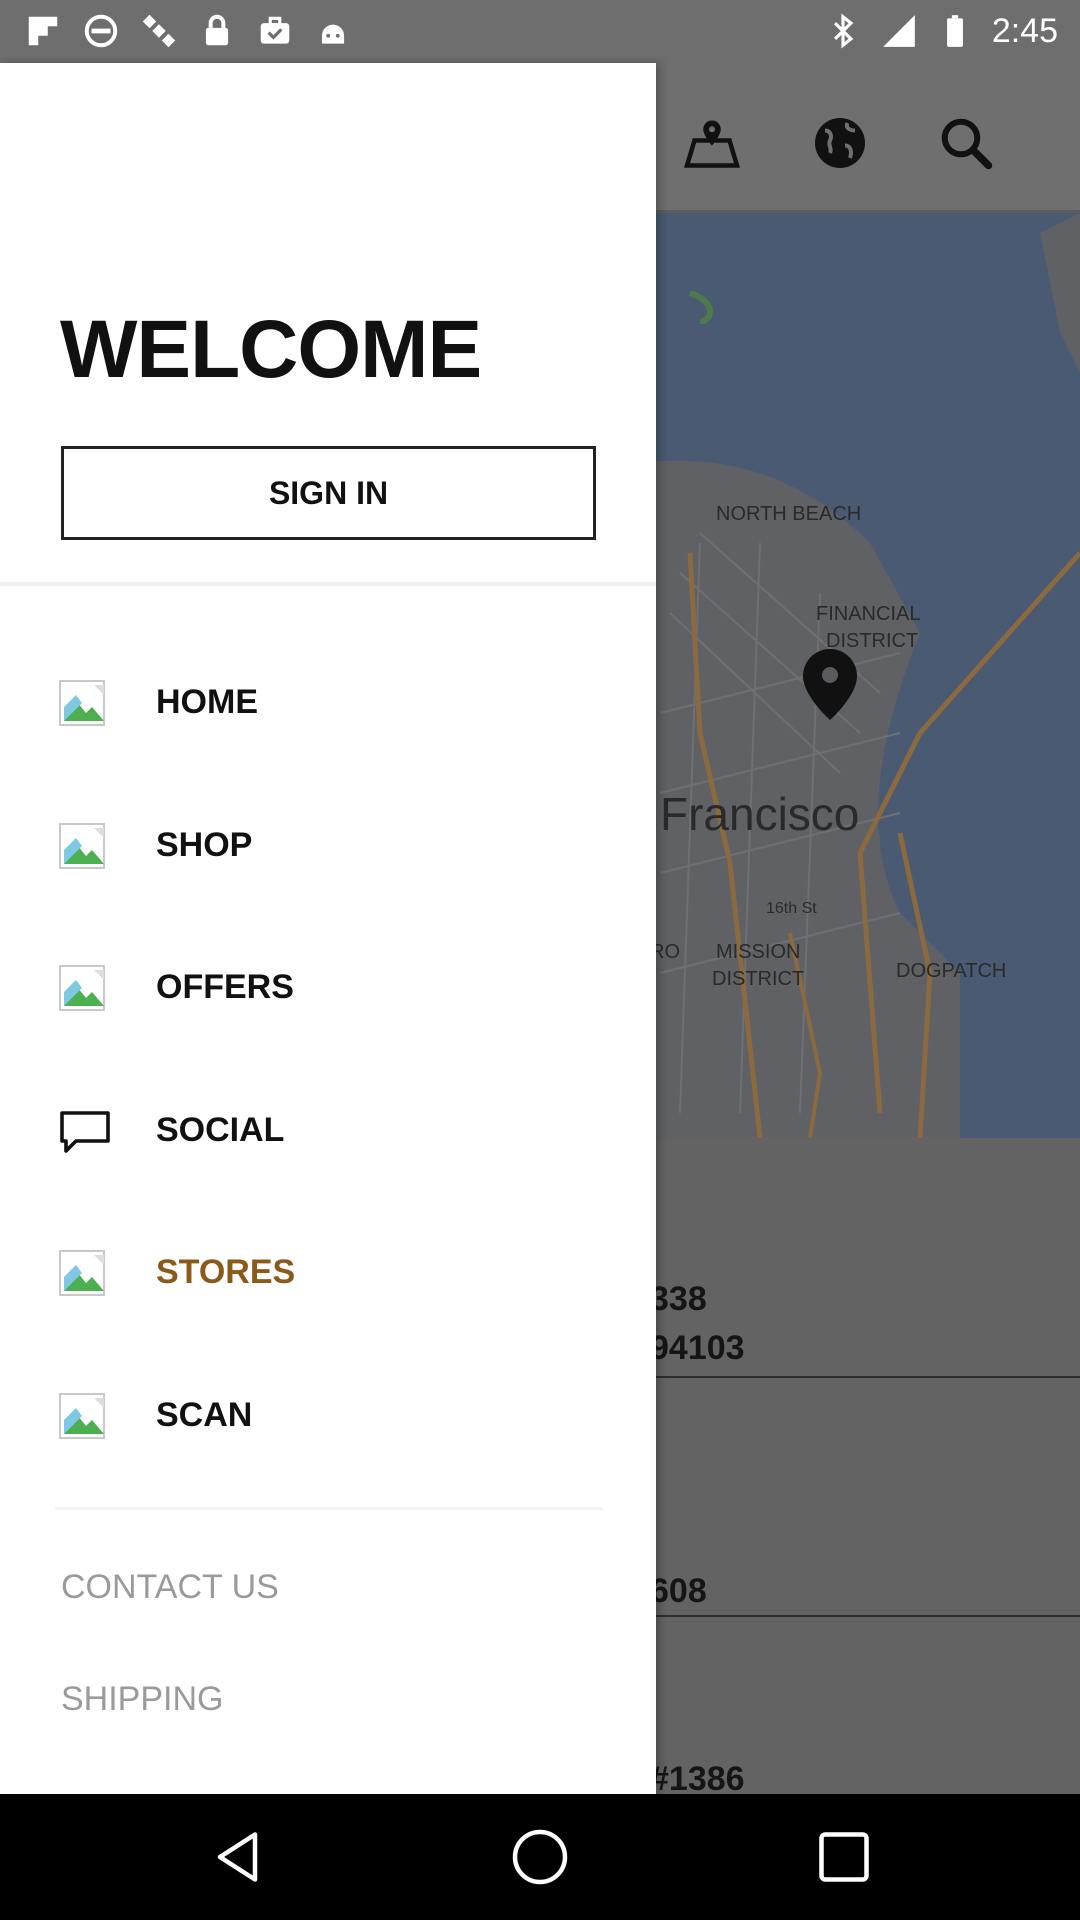 This screenshot has width=1080, height=1920. I want to click on battery-icon, so click(954, 31).